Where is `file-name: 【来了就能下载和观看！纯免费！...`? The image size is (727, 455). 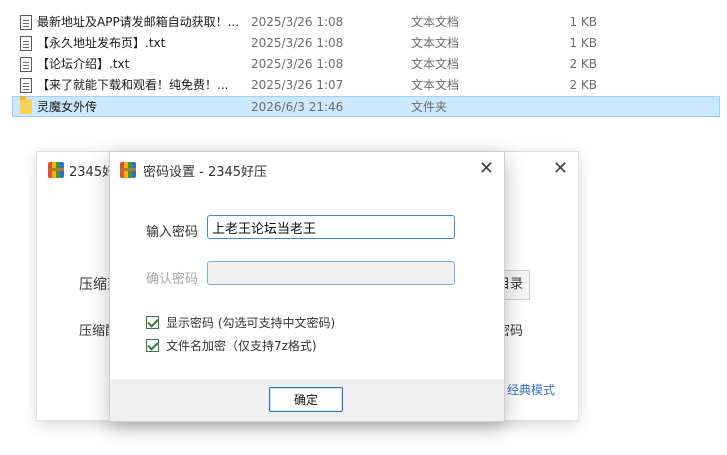 file-name: 【来了就能下载和观看！纯免费！... is located at coordinates (133, 85).